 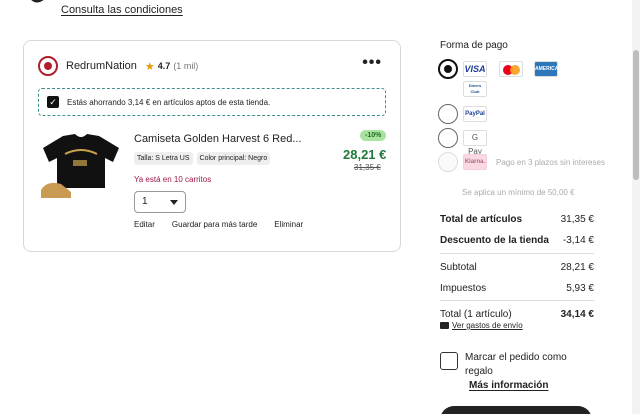 I want to click on checkout-button, so click(x=516, y=410).